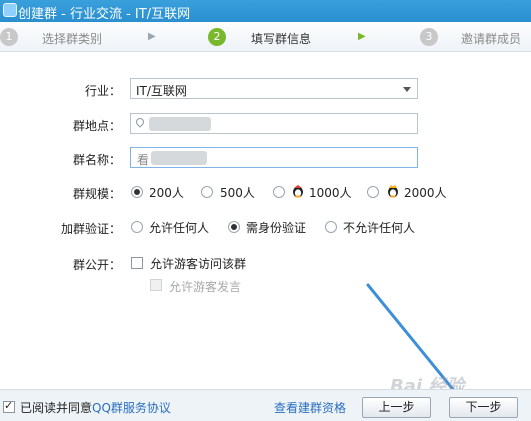 The image size is (531, 421). Describe the element at coordinates (298, 191) in the screenshot. I see `qq-penguin-vip-icon` at that location.